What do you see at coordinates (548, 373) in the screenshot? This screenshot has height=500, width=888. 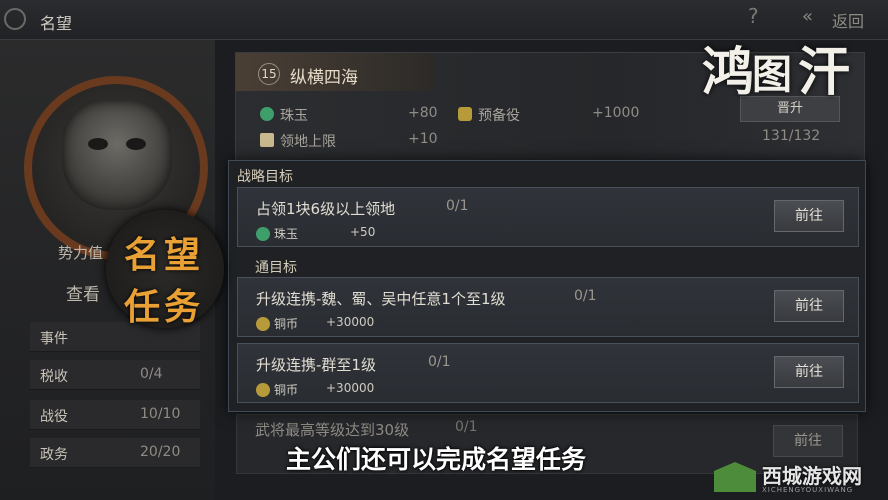 I see `task-row: 升级连携-群至1级 0/1 铜币 +30000 前往` at bounding box center [548, 373].